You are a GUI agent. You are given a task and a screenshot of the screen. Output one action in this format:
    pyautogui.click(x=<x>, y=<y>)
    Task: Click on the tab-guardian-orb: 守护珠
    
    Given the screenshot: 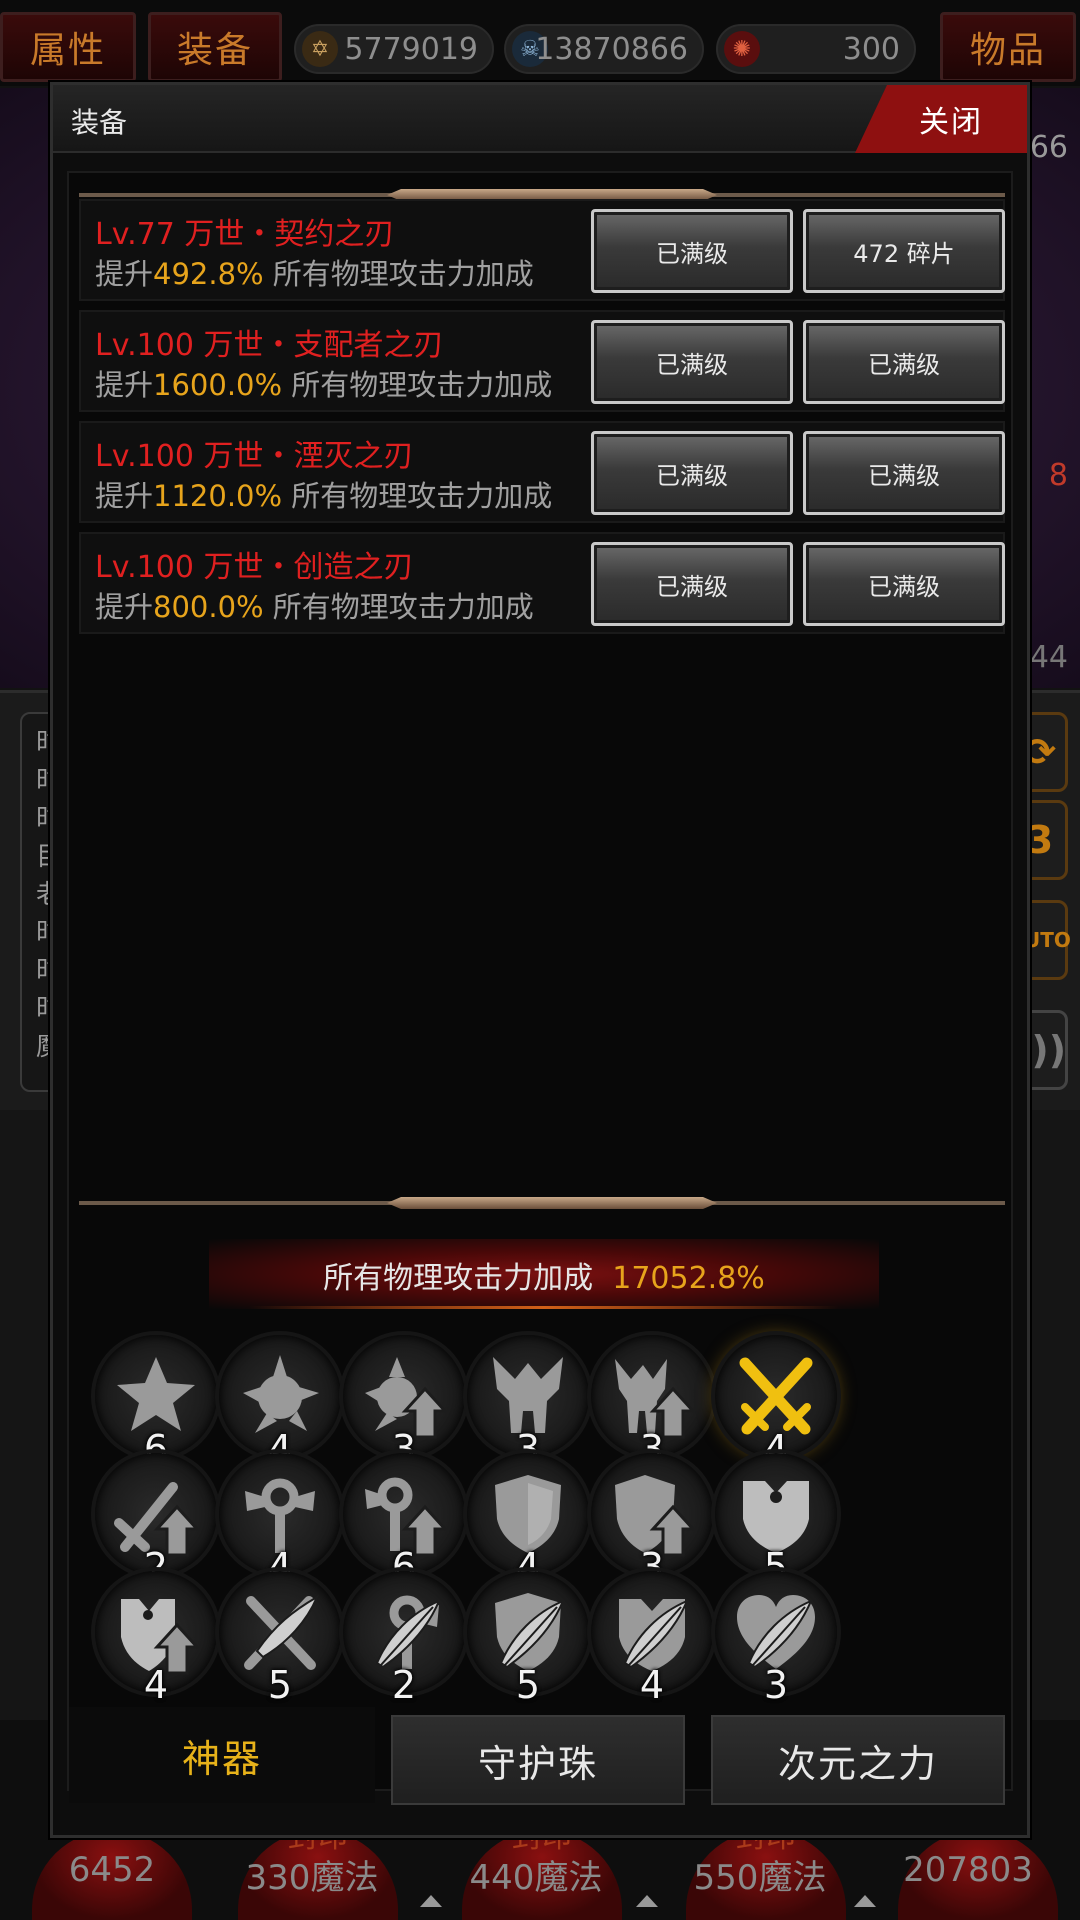 What is the action you would take?
    pyautogui.click(x=538, y=1760)
    